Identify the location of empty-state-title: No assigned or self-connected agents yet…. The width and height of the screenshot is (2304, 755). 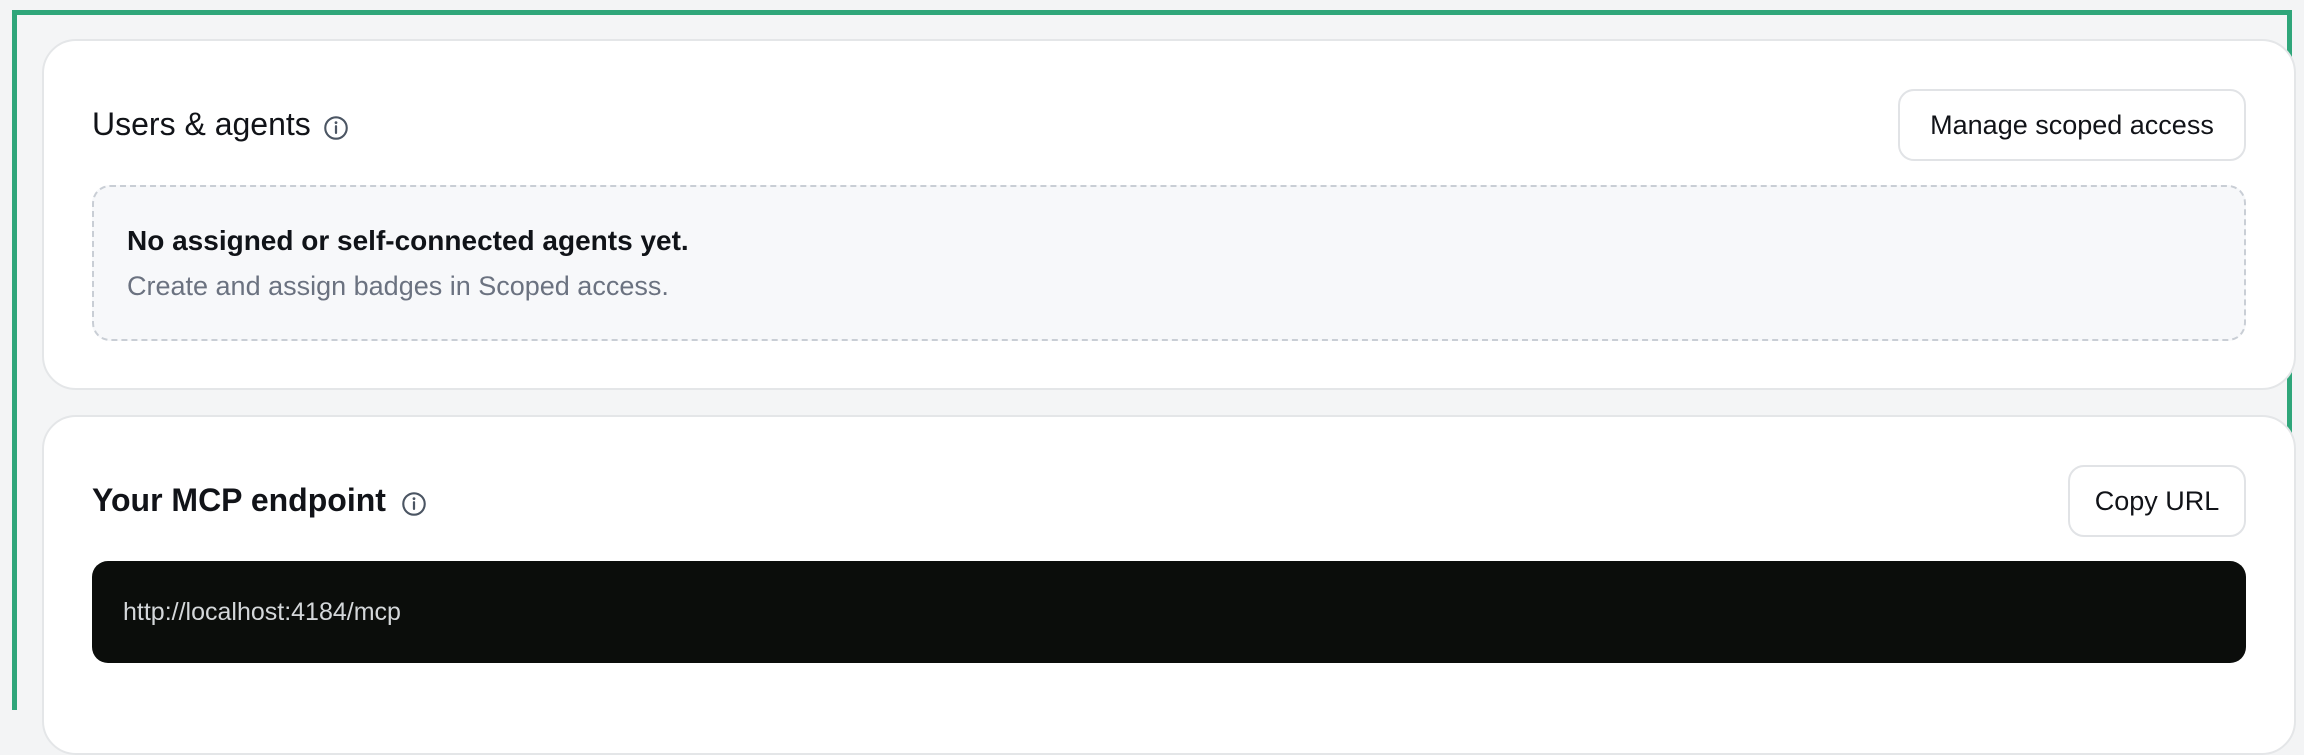
(408, 240).